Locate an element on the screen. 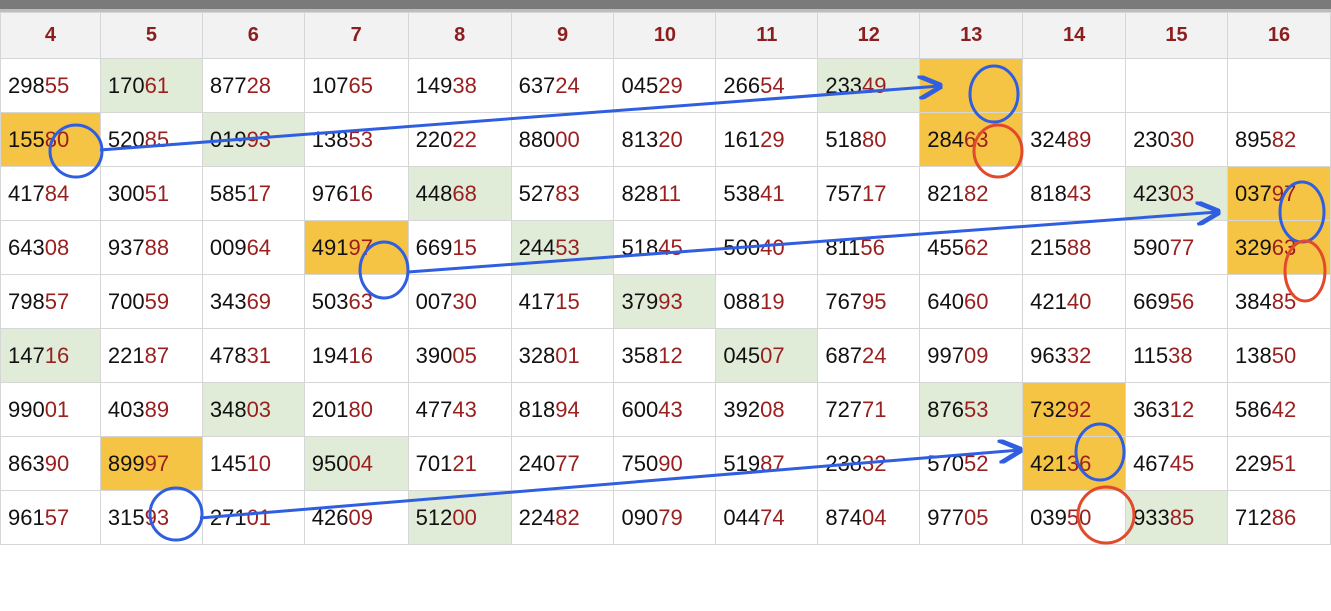 This screenshot has width=1331, height=611. number-tail: 57 is located at coordinates (57, 517).